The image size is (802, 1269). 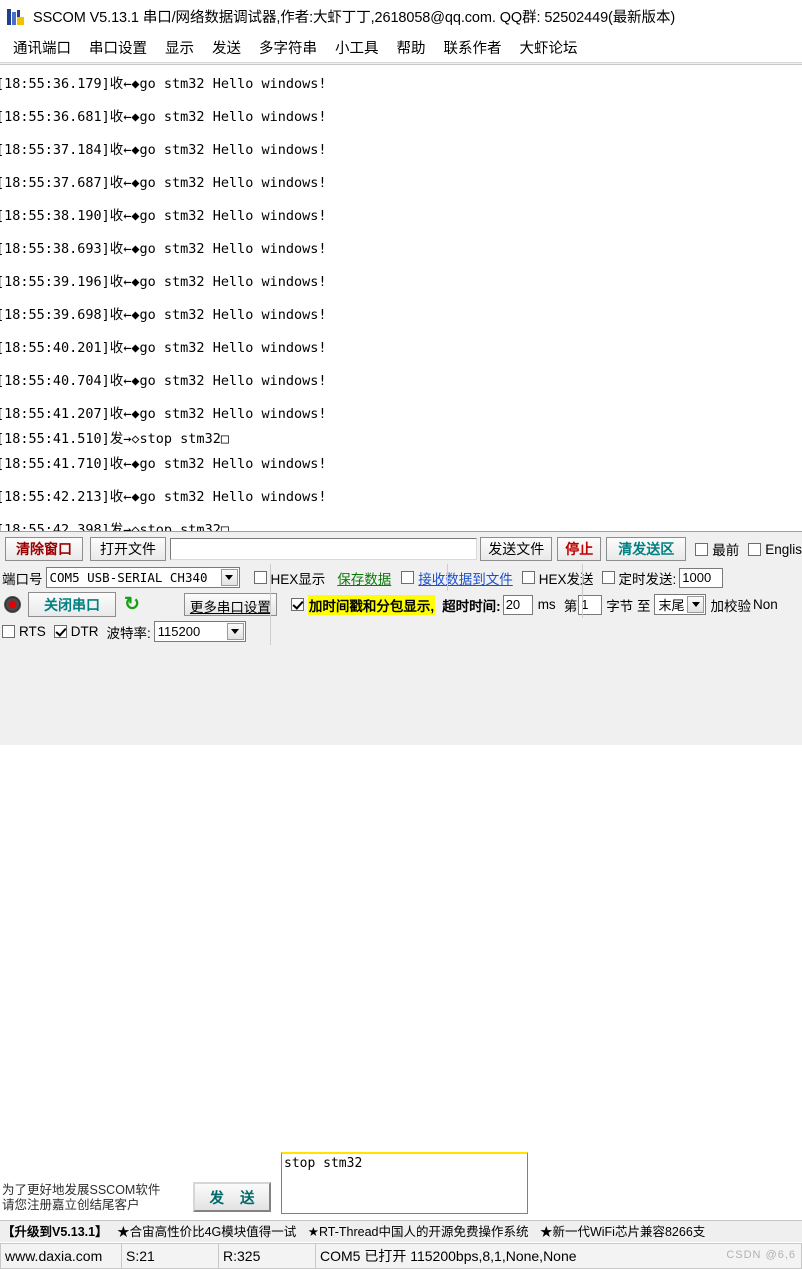 What do you see at coordinates (163, 150) in the screenshot?
I see `log-line: [18:55:37.184]收←◆go stm32 Hello windows!` at bounding box center [163, 150].